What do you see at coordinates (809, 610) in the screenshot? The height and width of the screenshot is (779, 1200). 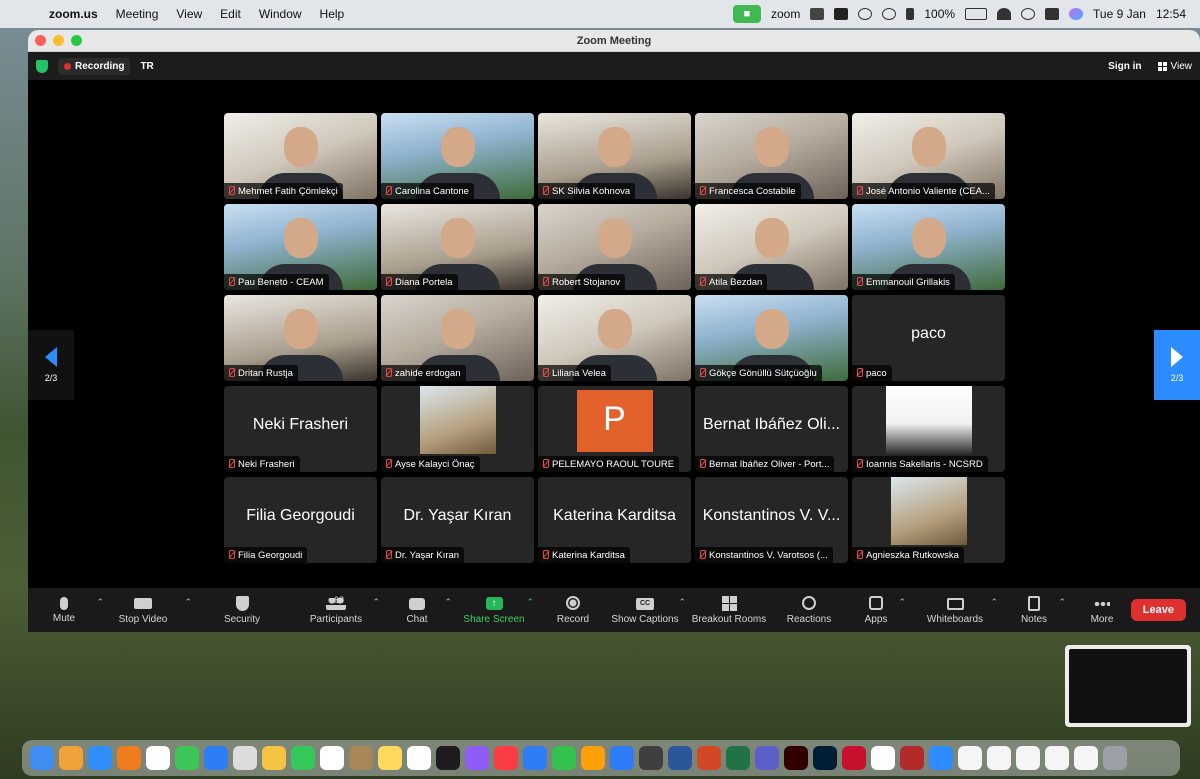 I see `reactions-button: Reactions` at bounding box center [809, 610].